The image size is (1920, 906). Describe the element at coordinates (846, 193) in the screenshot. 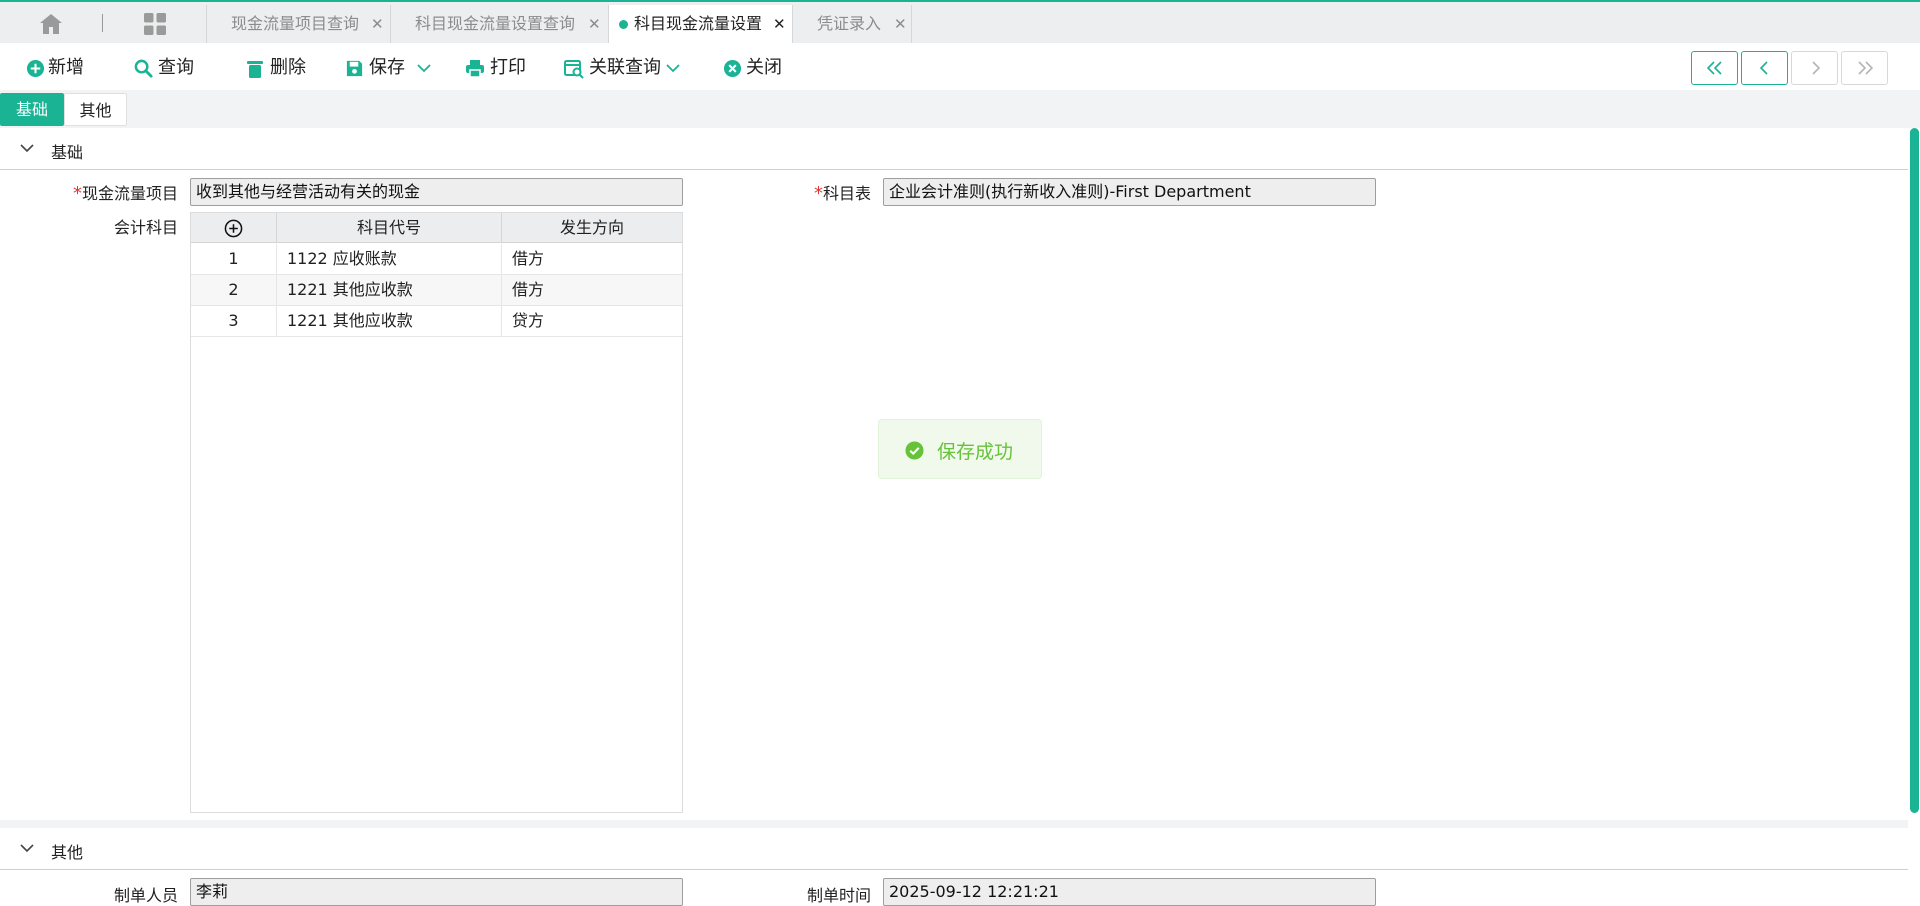

I see `label-text: 科目表` at that location.